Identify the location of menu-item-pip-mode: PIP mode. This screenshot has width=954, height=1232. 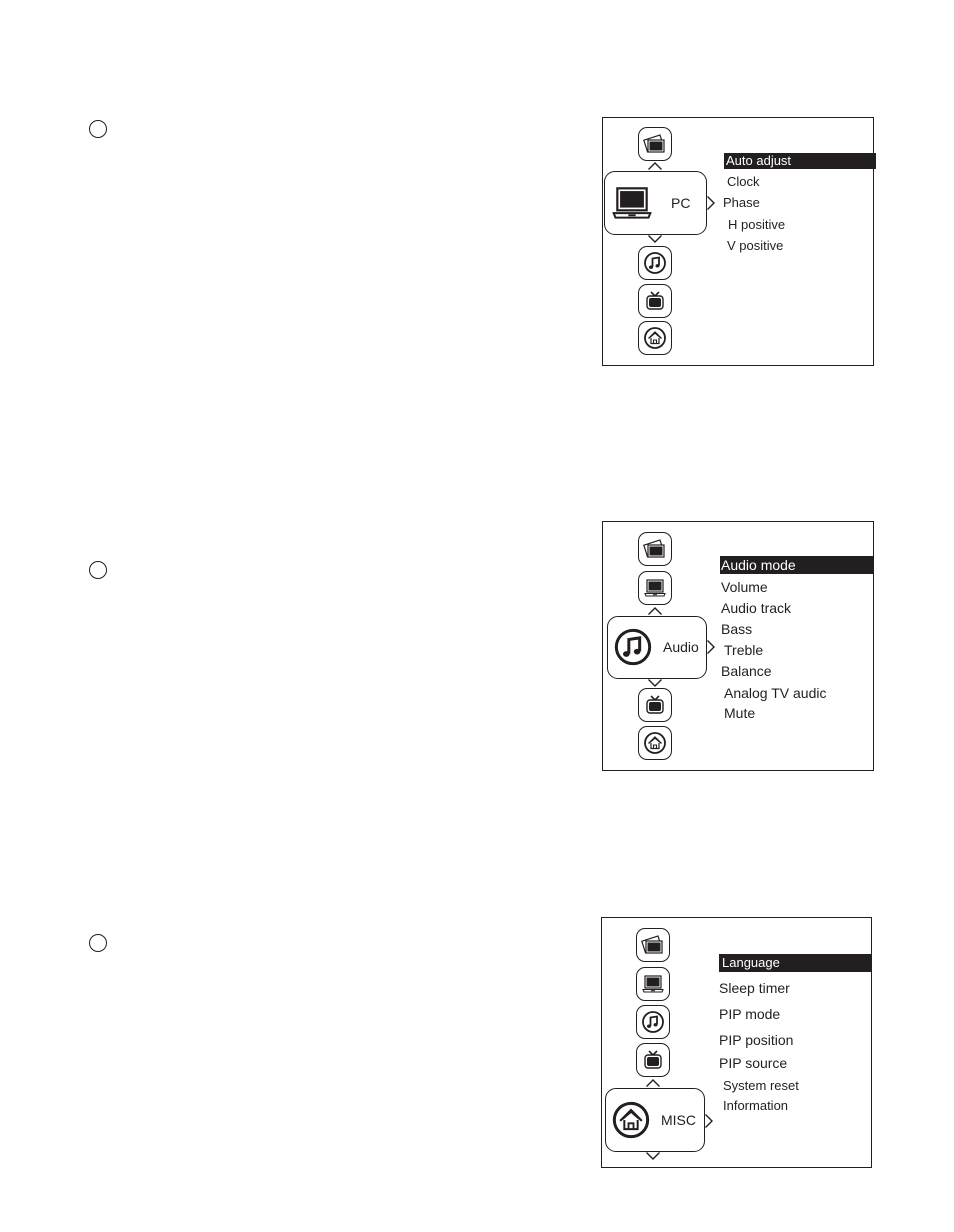
(749, 1014).